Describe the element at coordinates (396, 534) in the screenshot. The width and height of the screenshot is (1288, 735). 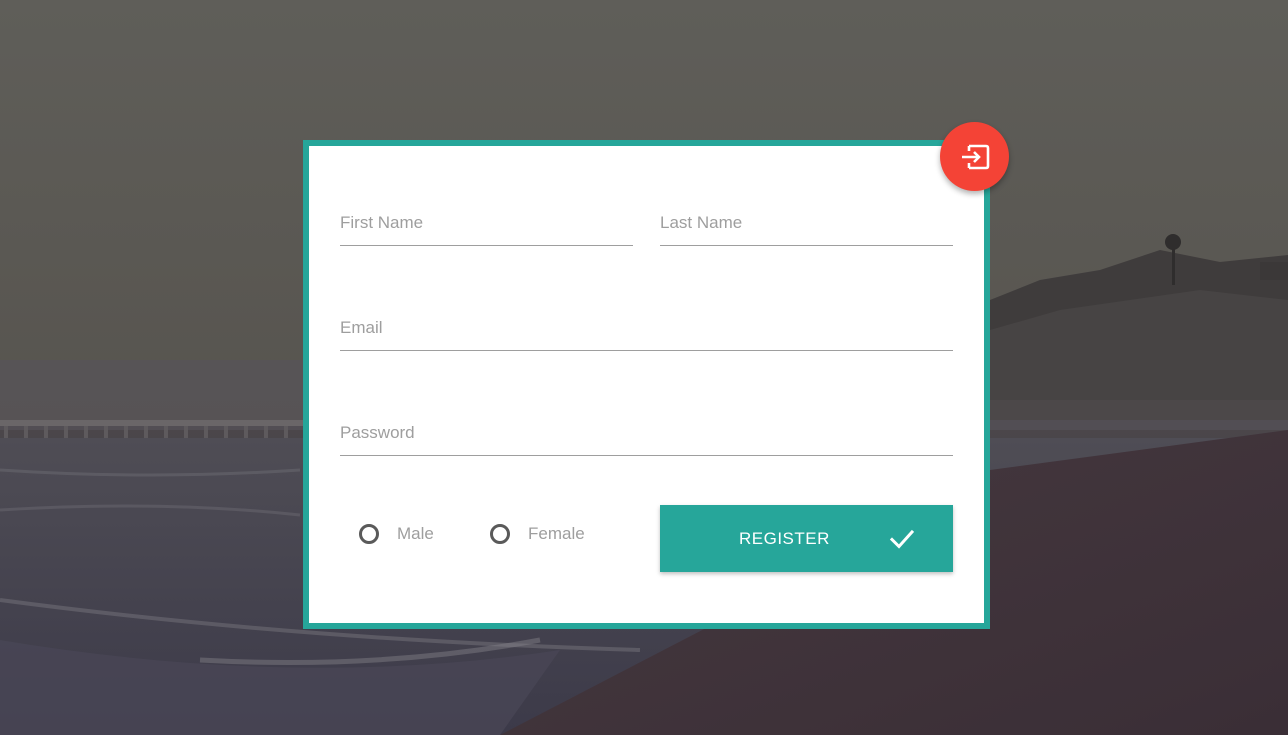
I see `gender-radio-male: Male` at that location.